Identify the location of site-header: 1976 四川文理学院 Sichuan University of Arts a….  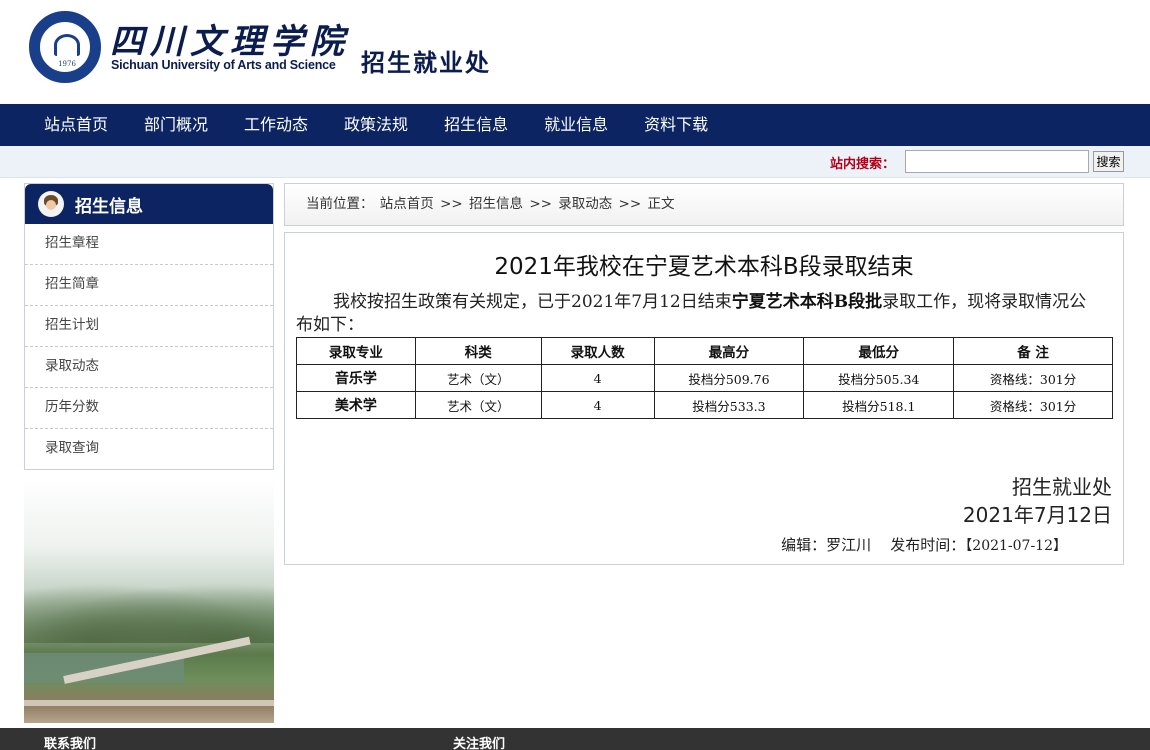
(575, 52).